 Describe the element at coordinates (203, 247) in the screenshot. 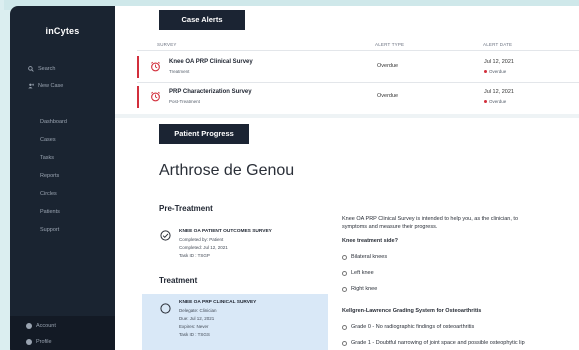

I see `task-completed-date: Completed: Jul 12, 2021` at that location.